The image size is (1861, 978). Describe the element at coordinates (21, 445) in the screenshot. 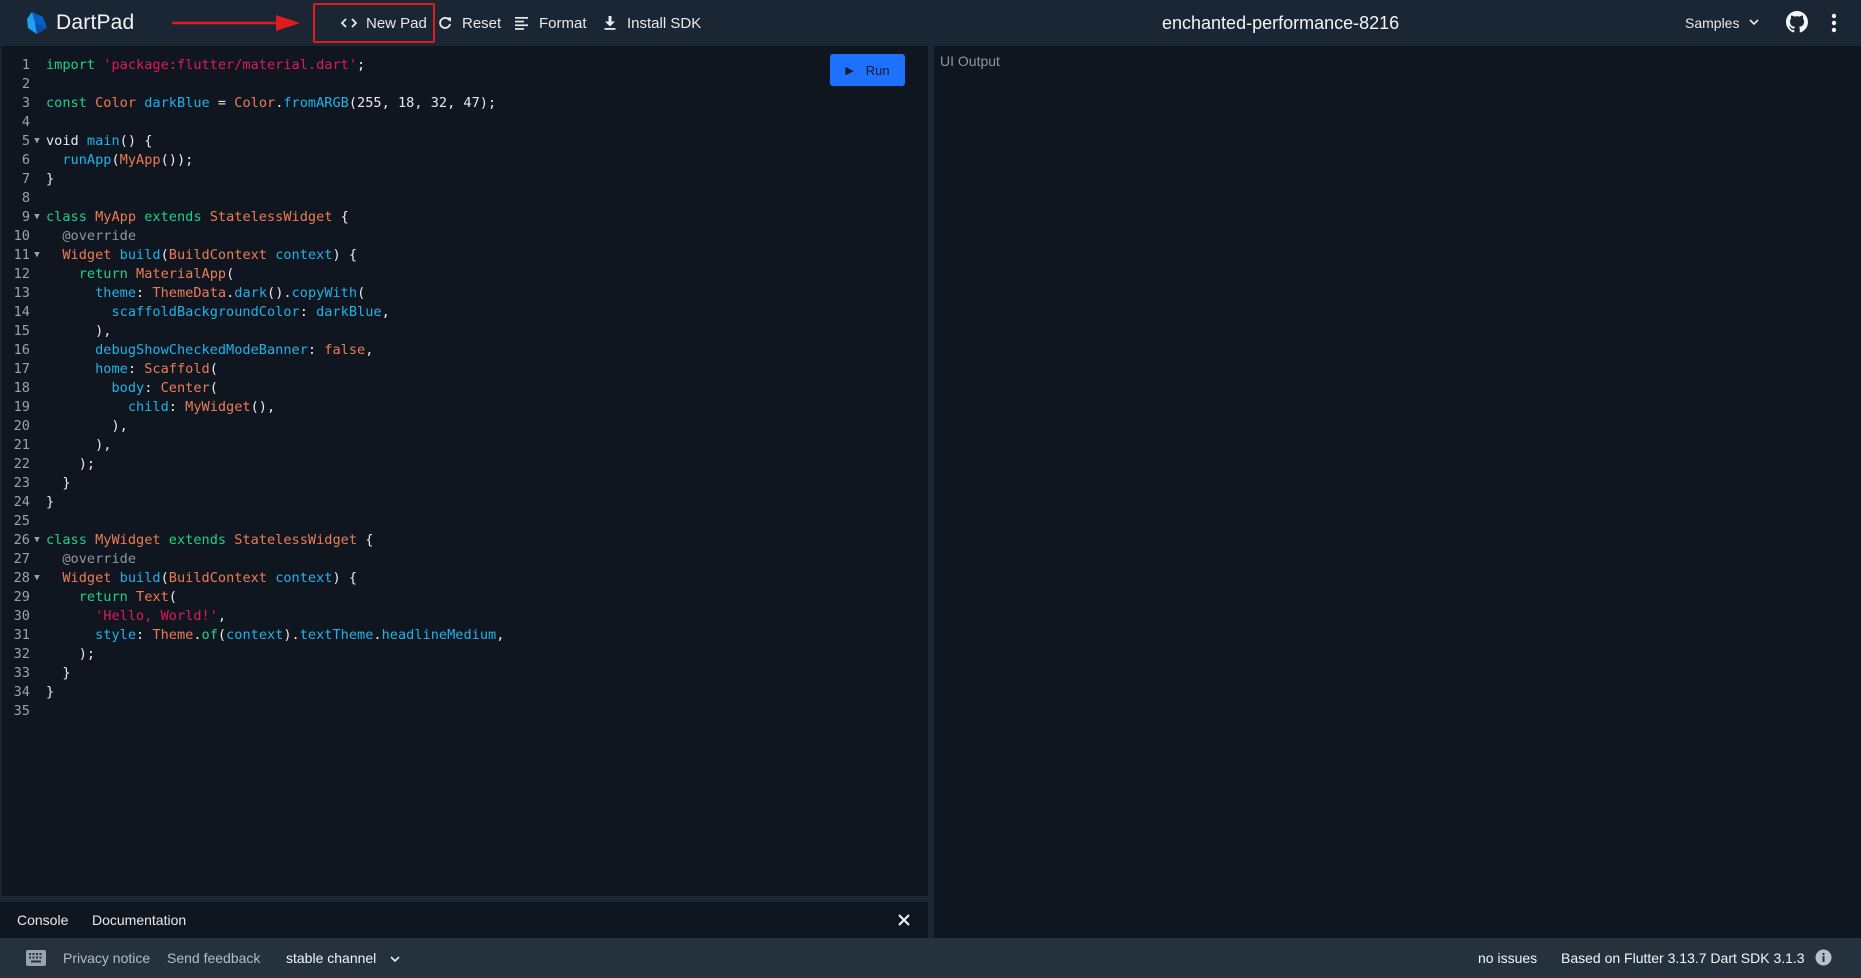

I see `line-number: 21` at that location.